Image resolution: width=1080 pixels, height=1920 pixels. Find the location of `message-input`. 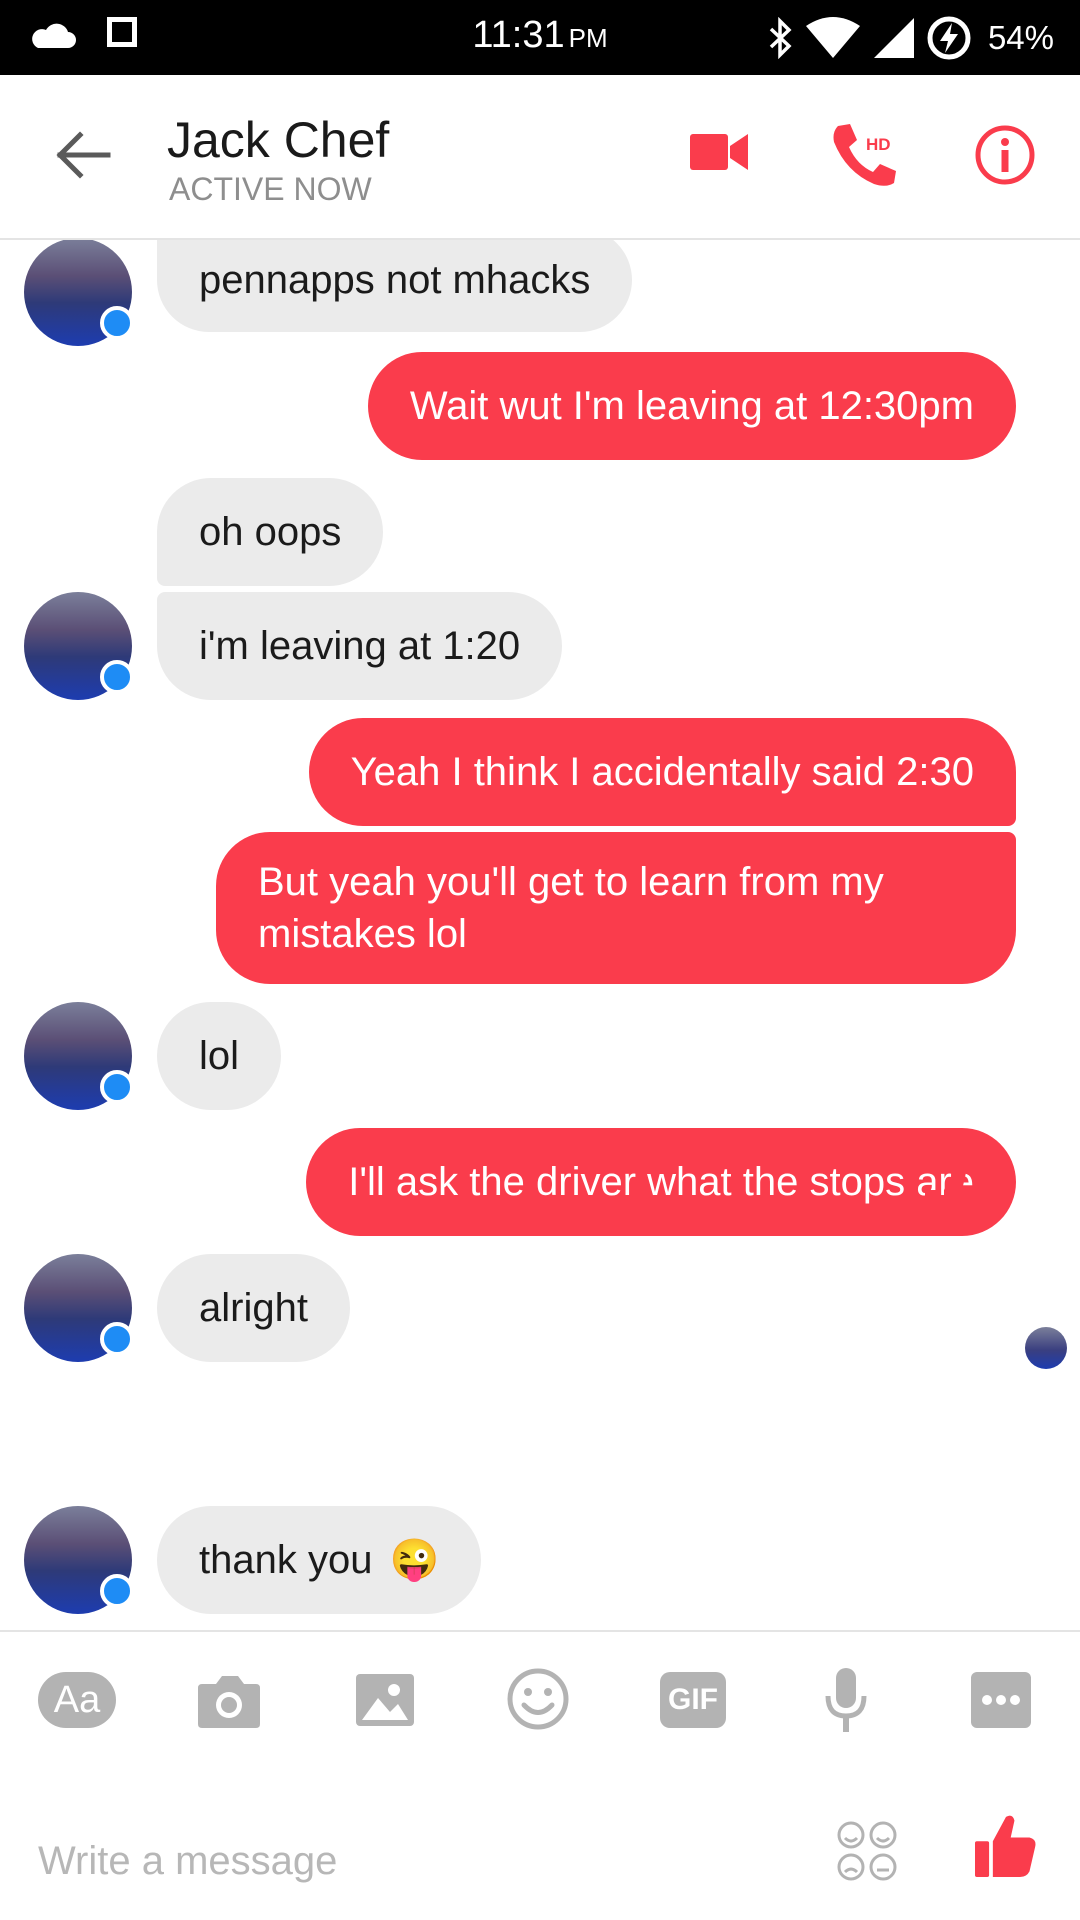

message-input is located at coordinates (418, 1861).